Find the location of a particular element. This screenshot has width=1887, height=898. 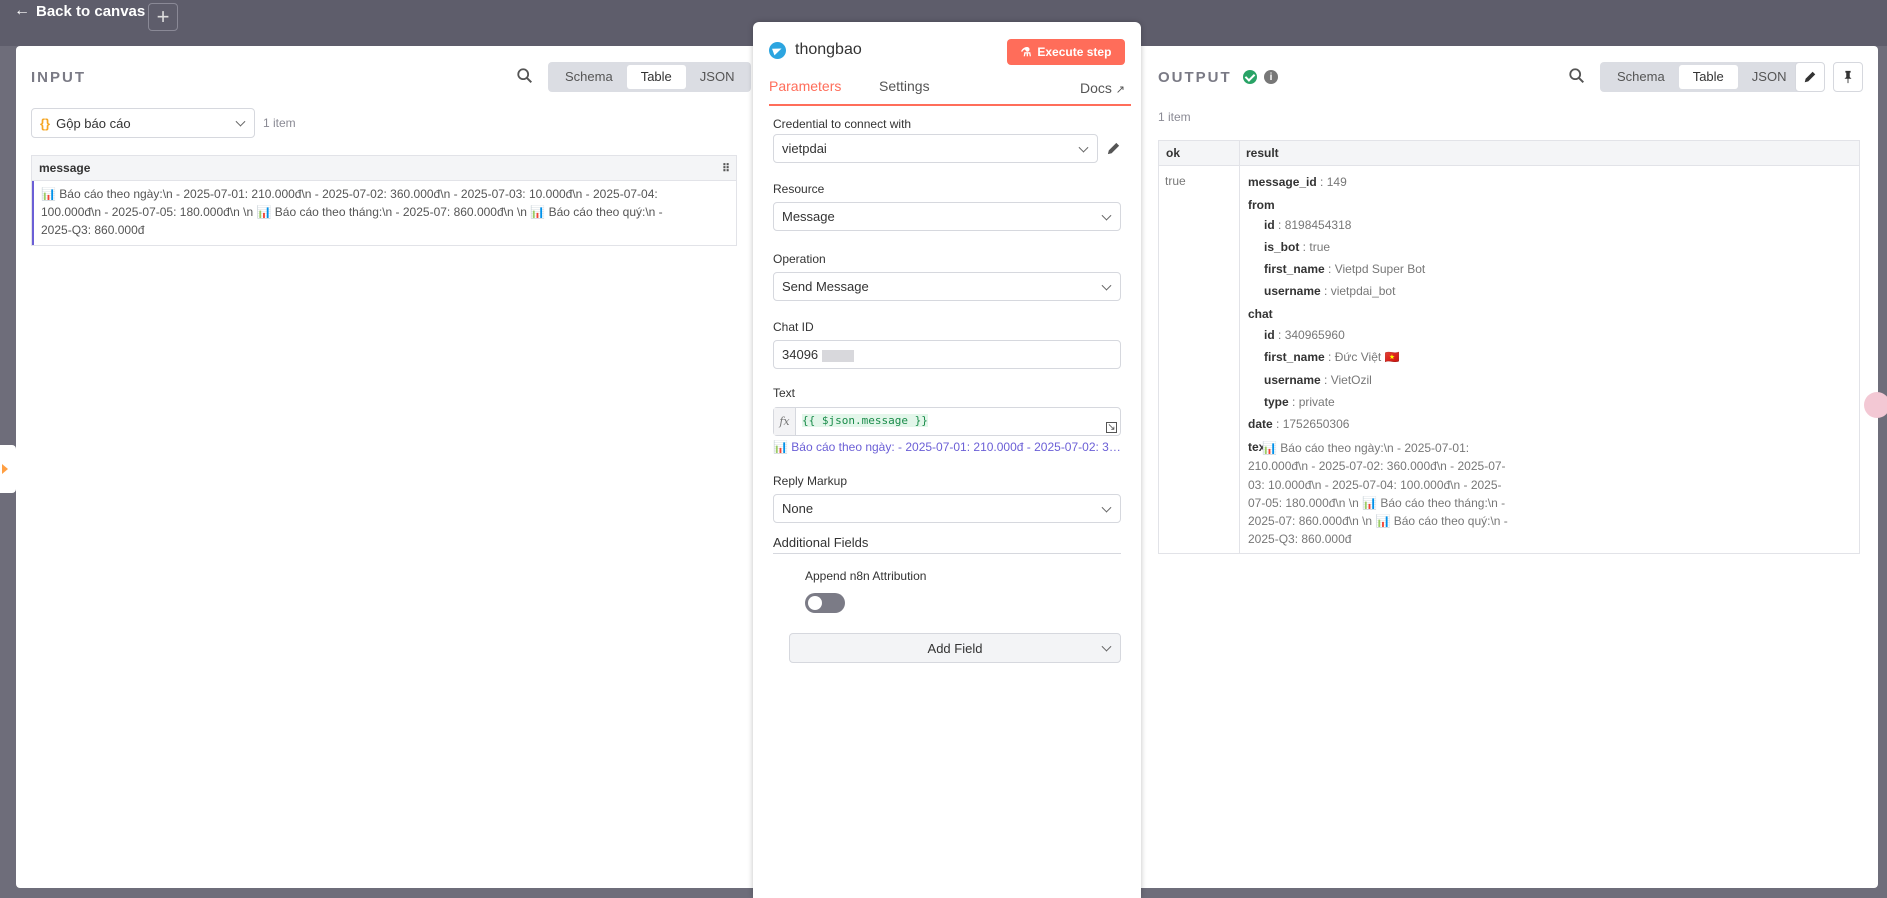

result-first-name: first_name : Vietpd Super Bot is located at coordinates (1344, 269).